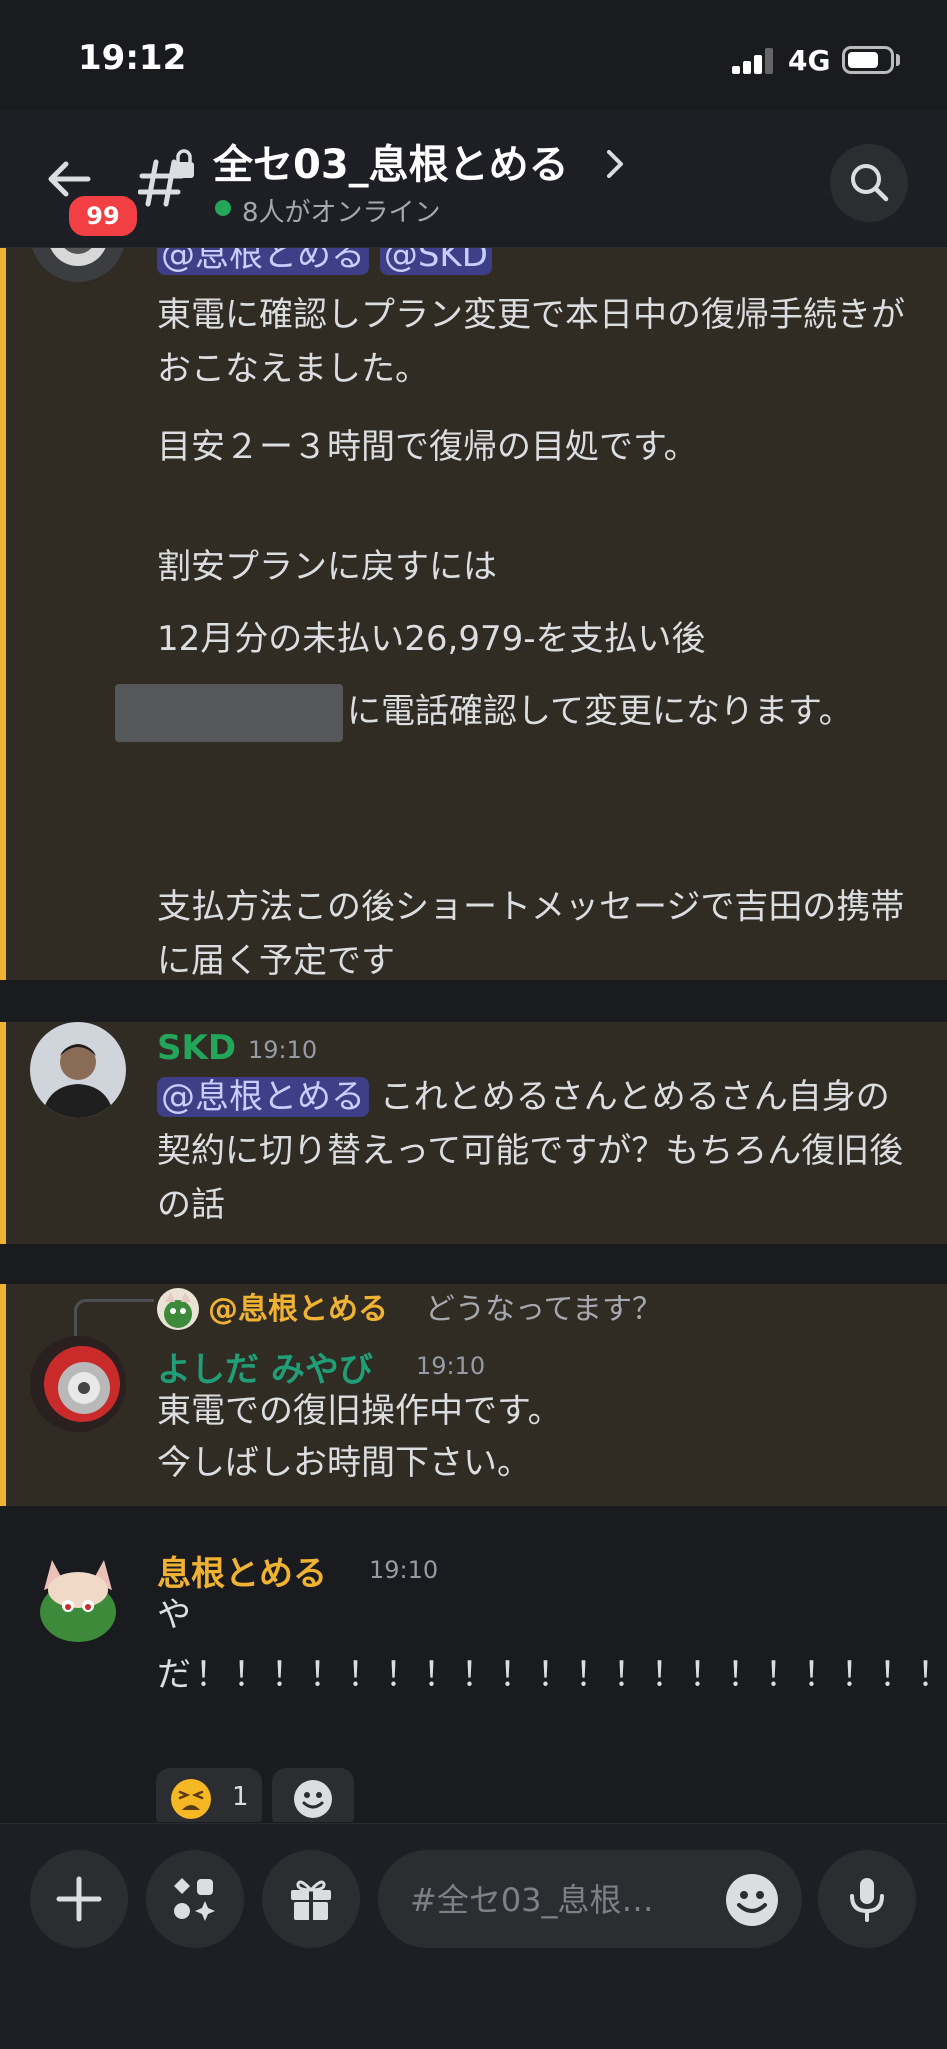 The height and width of the screenshot is (2049, 947). I want to click on avatar-yoshida, so click(78, 1384).